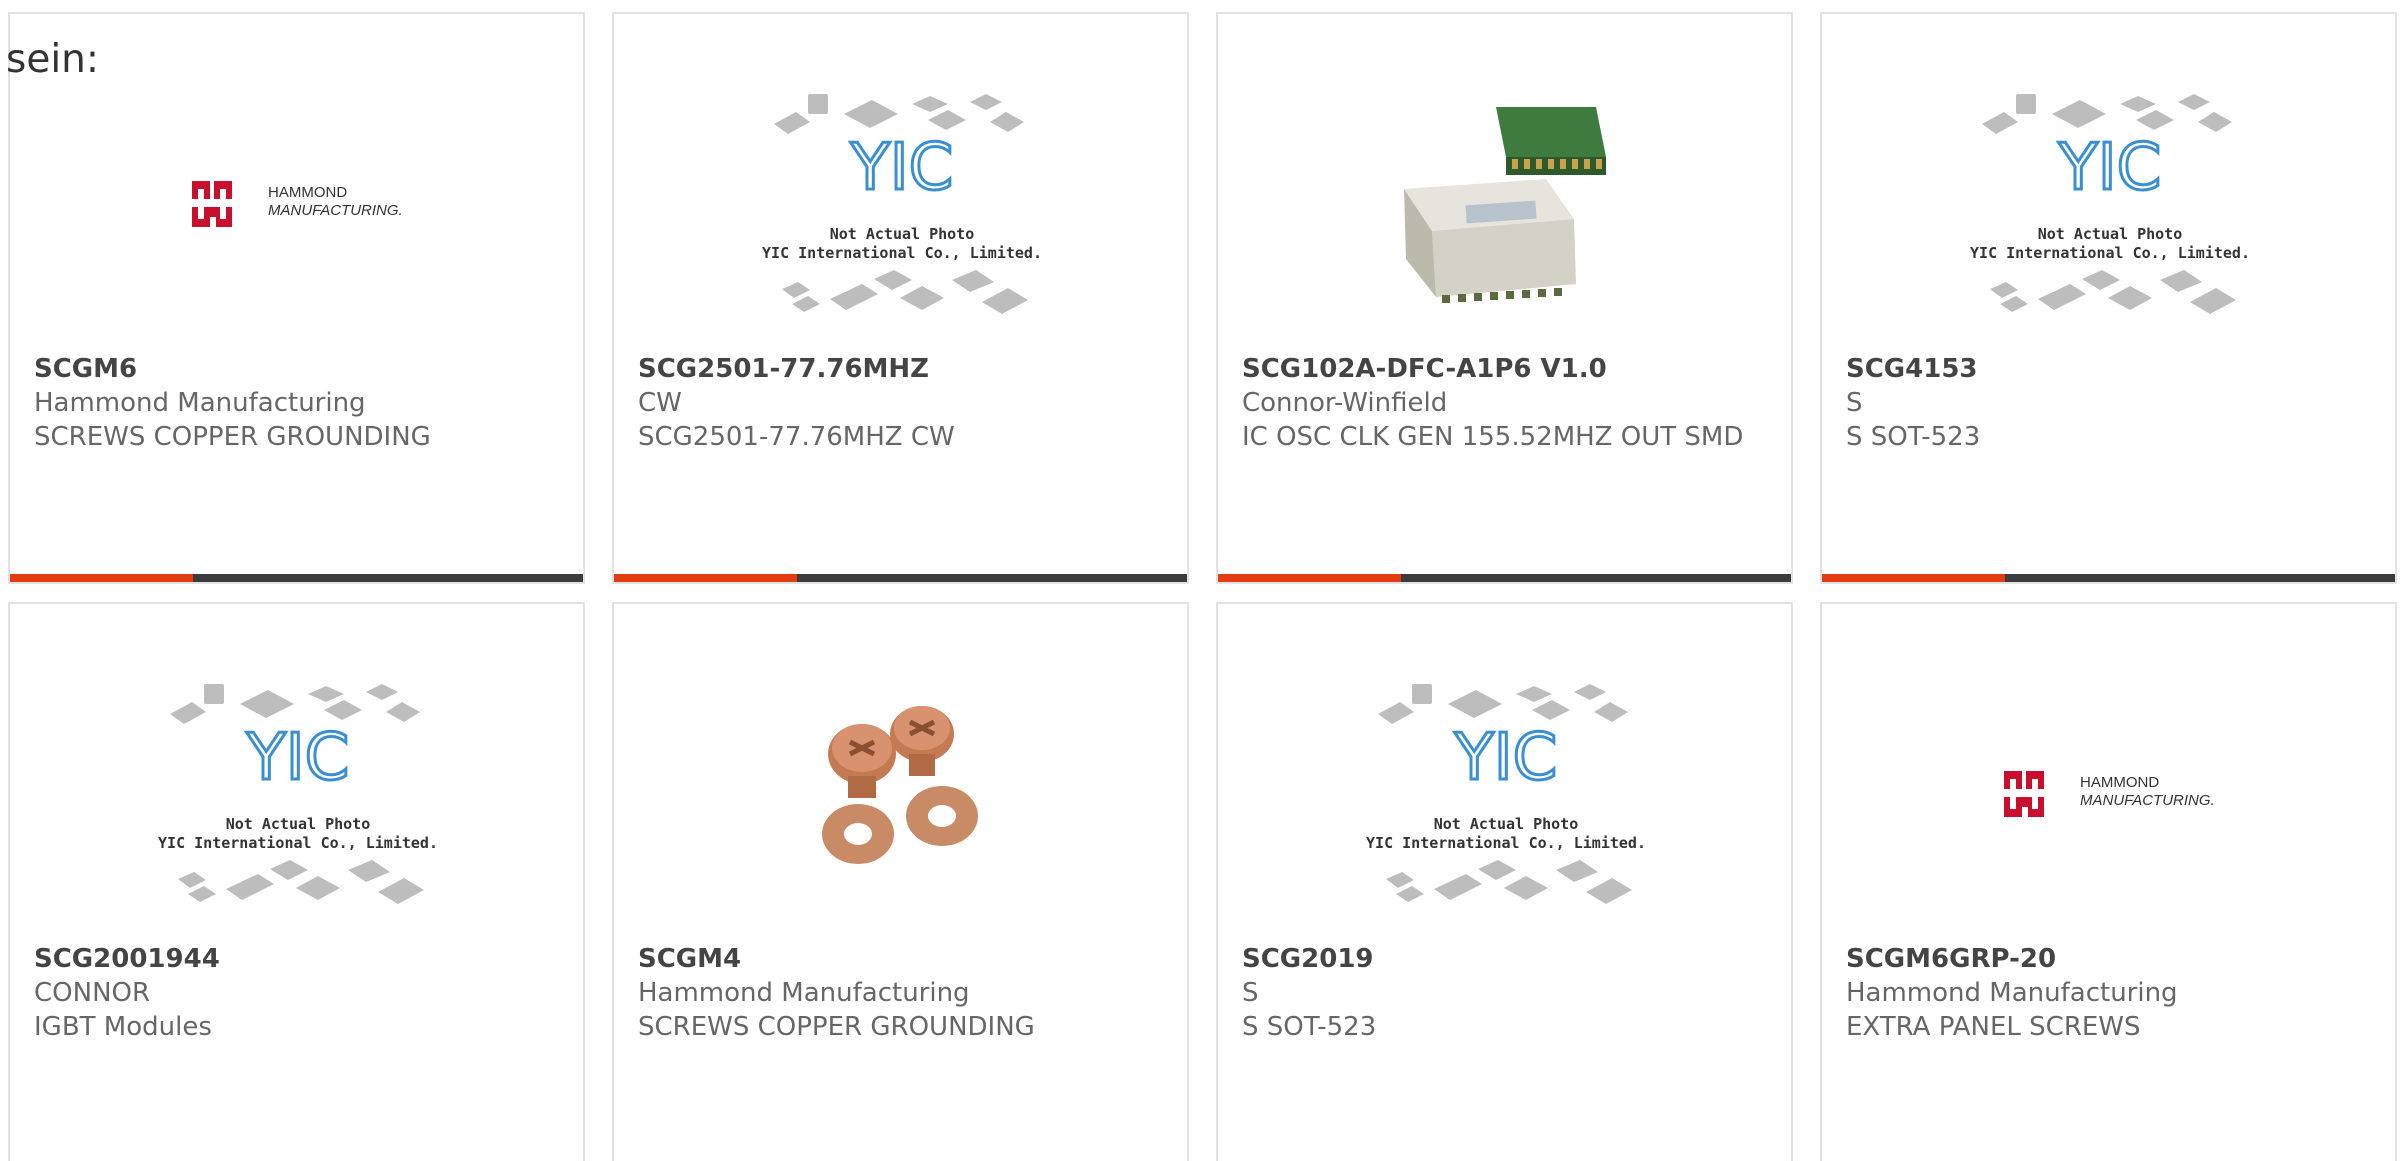 The width and height of the screenshot is (2400, 1161). What do you see at coordinates (1345, 403) in the screenshot?
I see `manufacturer: Connor-Winfield` at bounding box center [1345, 403].